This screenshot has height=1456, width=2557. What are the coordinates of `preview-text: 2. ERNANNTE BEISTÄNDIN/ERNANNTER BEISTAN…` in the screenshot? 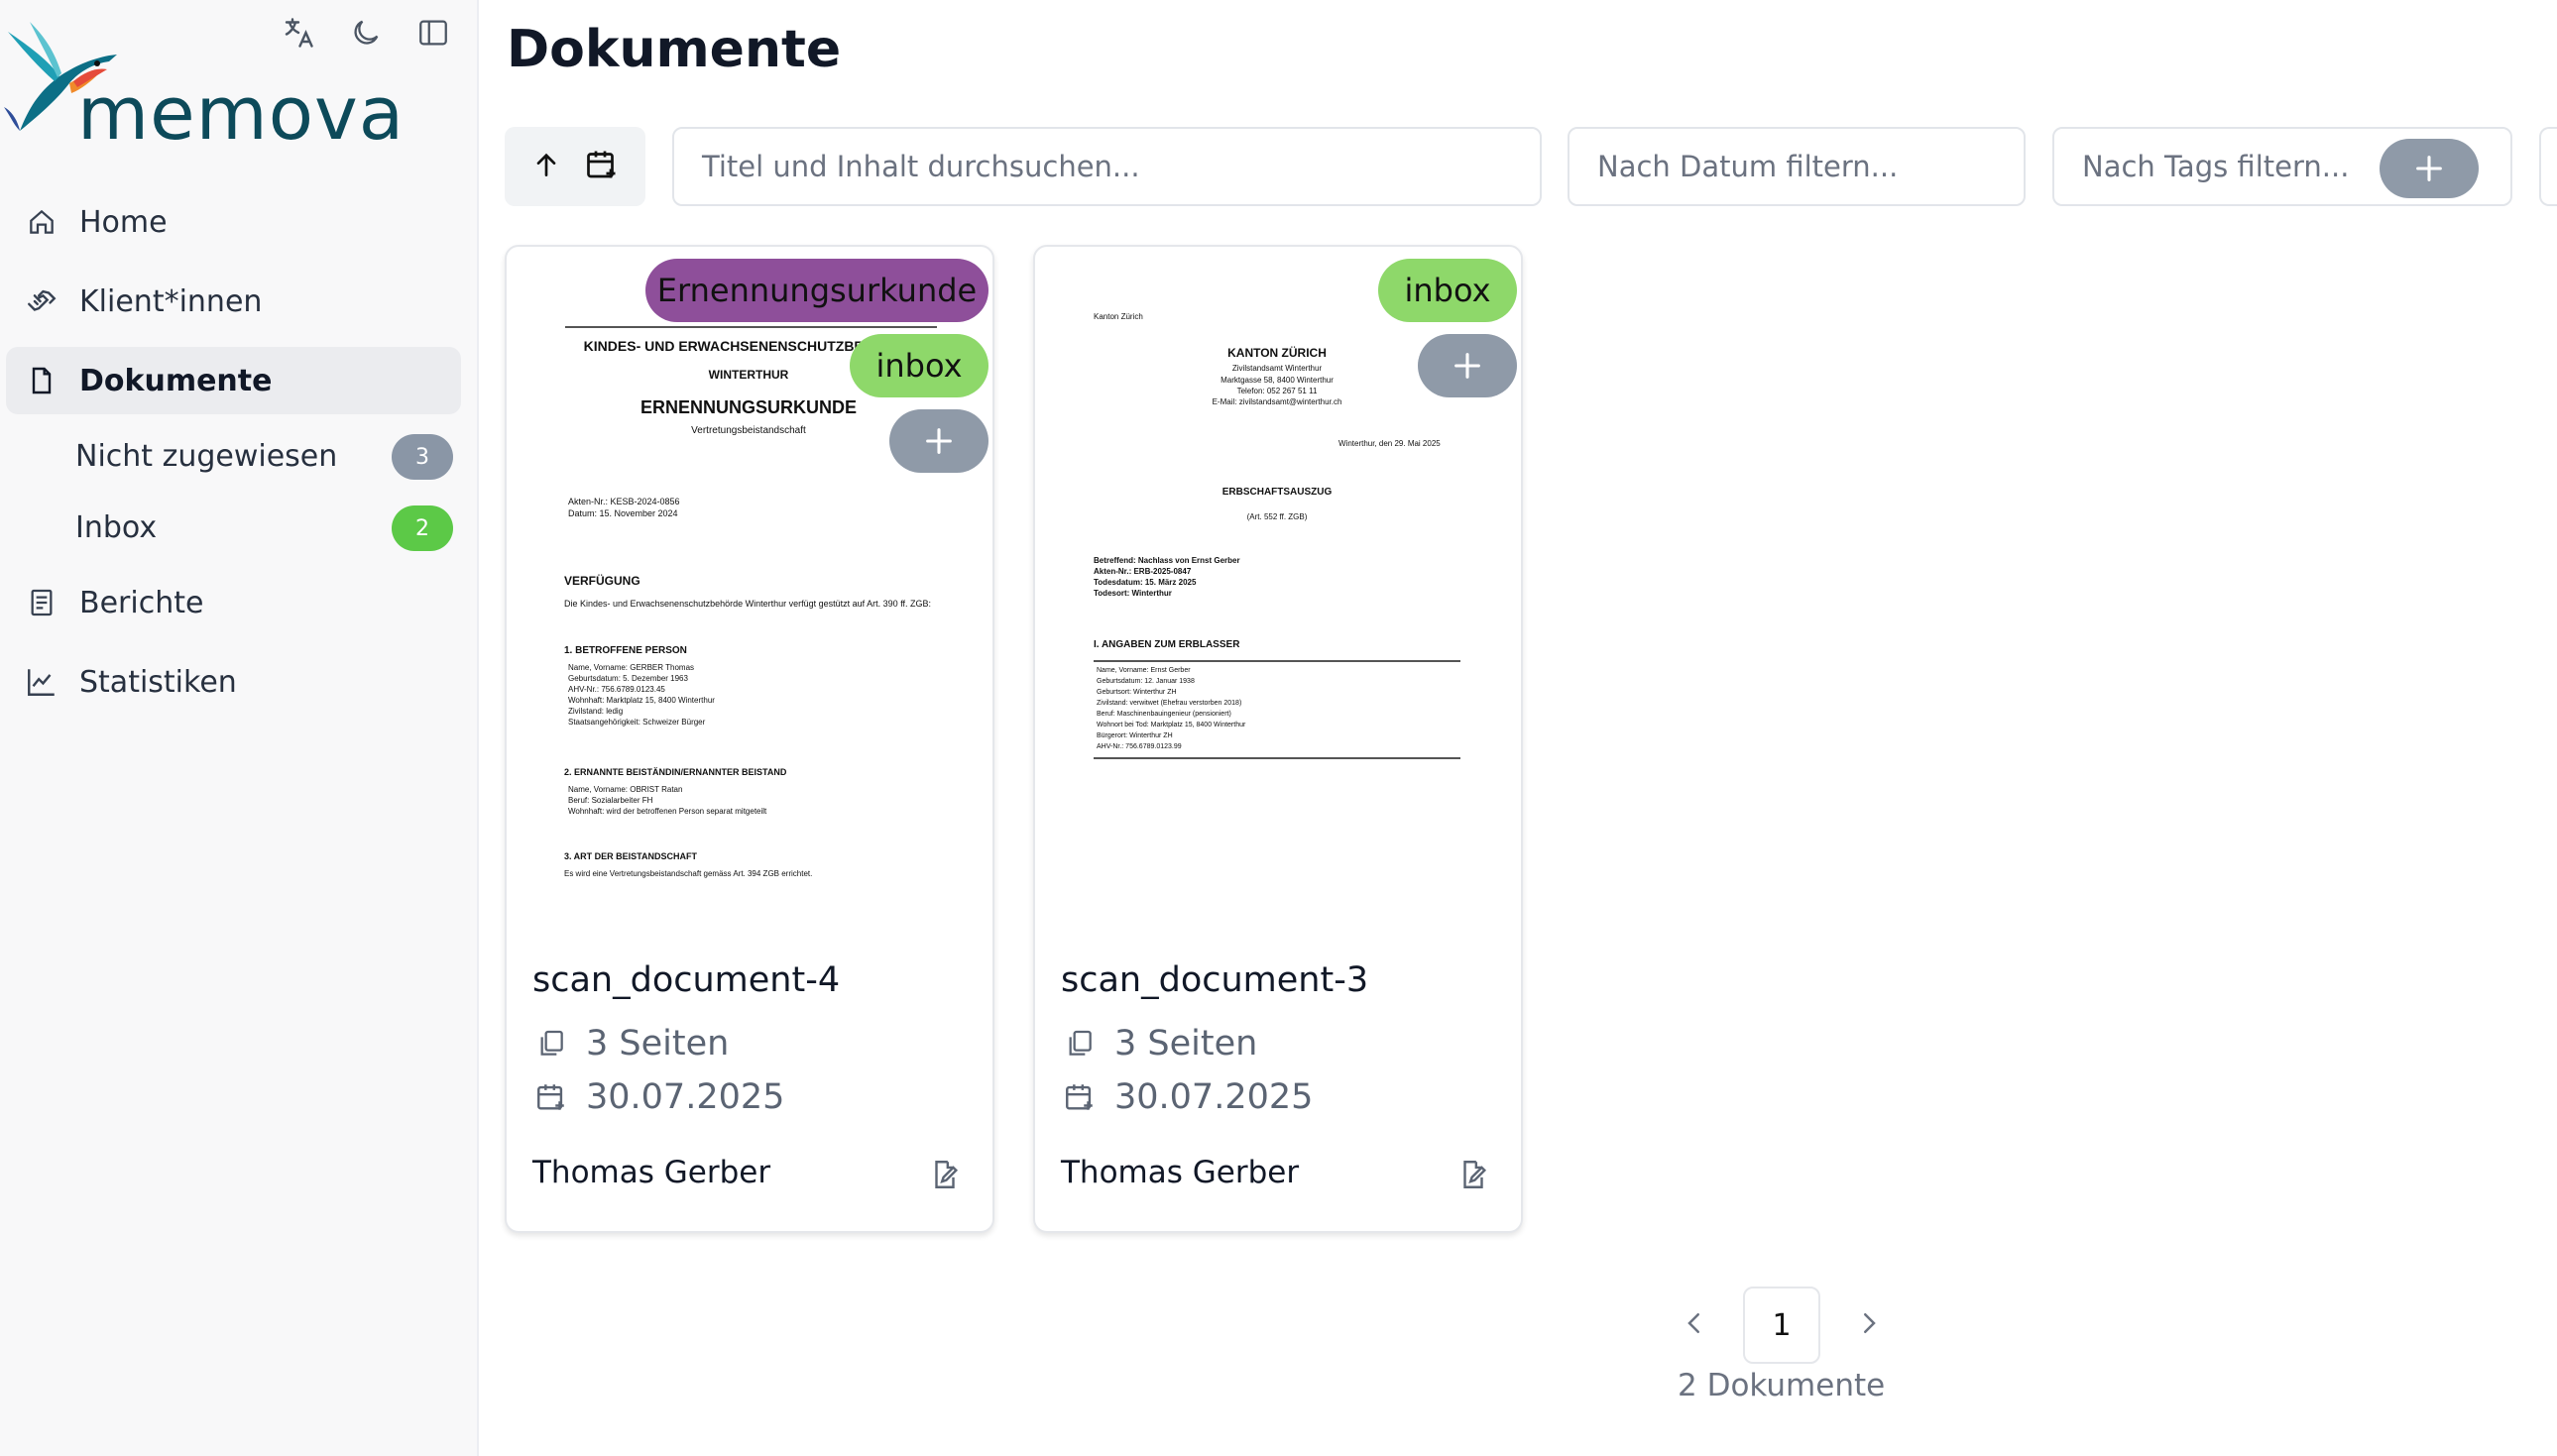 It's located at (675, 772).